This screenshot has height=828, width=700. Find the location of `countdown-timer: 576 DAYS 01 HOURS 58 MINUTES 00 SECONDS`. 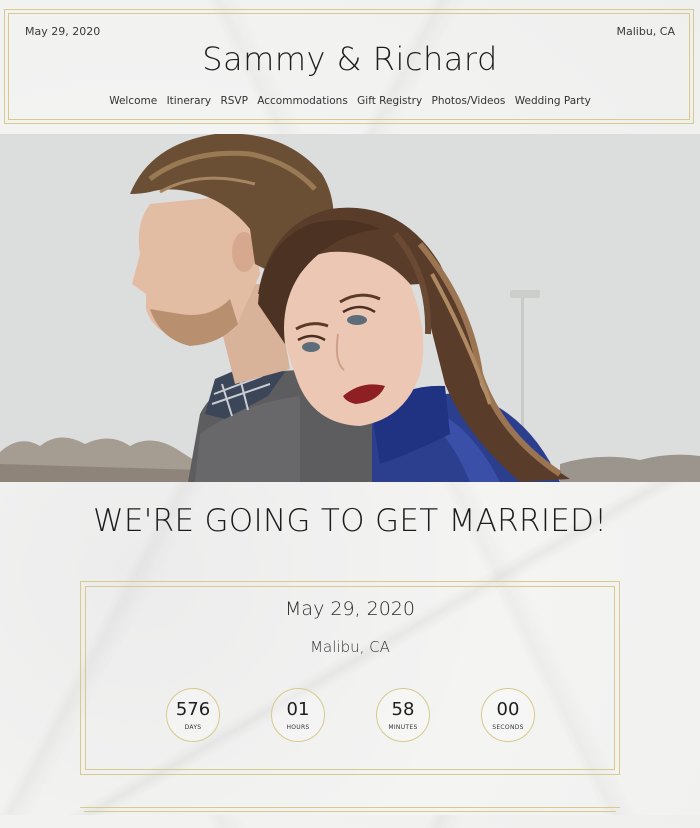

countdown-timer: 576 DAYS 01 HOURS 58 MINUTES 00 SECONDS is located at coordinates (350, 717).